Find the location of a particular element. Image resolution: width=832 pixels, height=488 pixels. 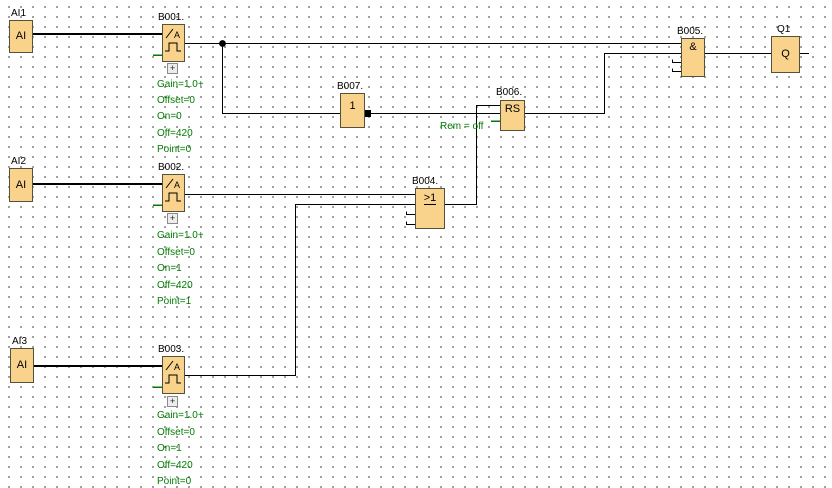

q1-symbol: Q is located at coordinates (785, 54).